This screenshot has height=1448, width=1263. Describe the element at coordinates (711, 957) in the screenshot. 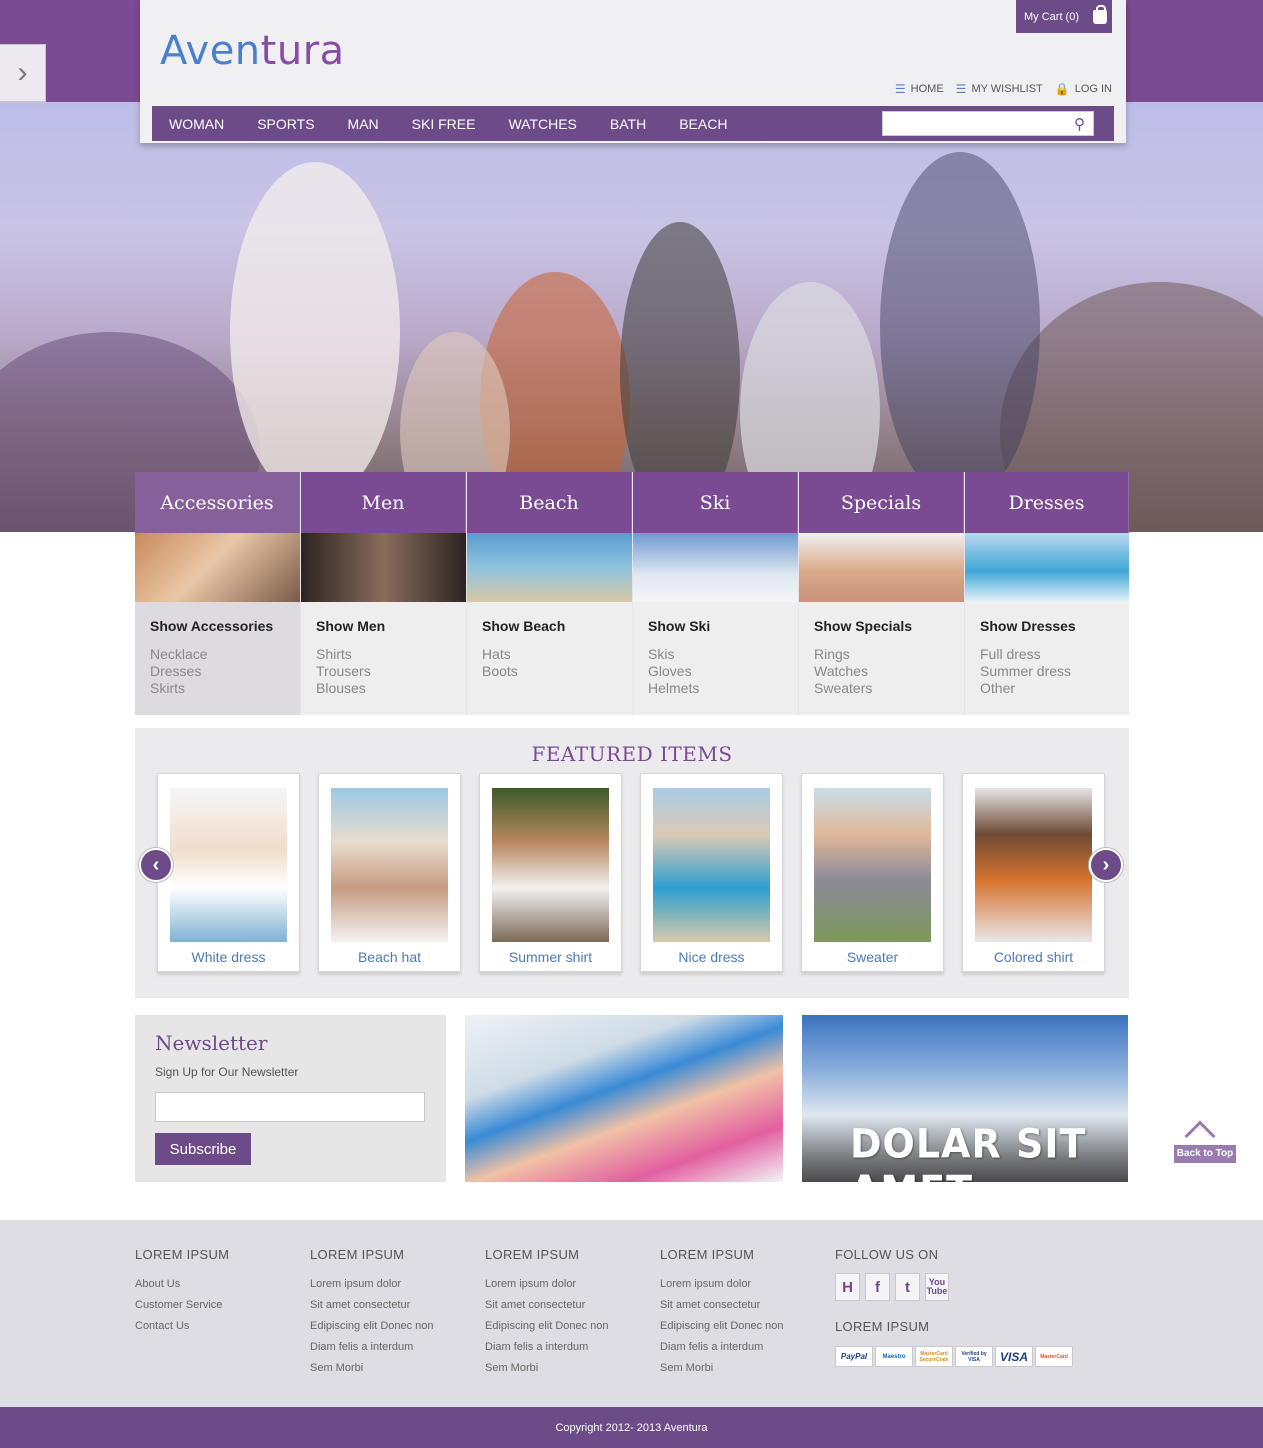

I see `product-name: Nice dress` at that location.